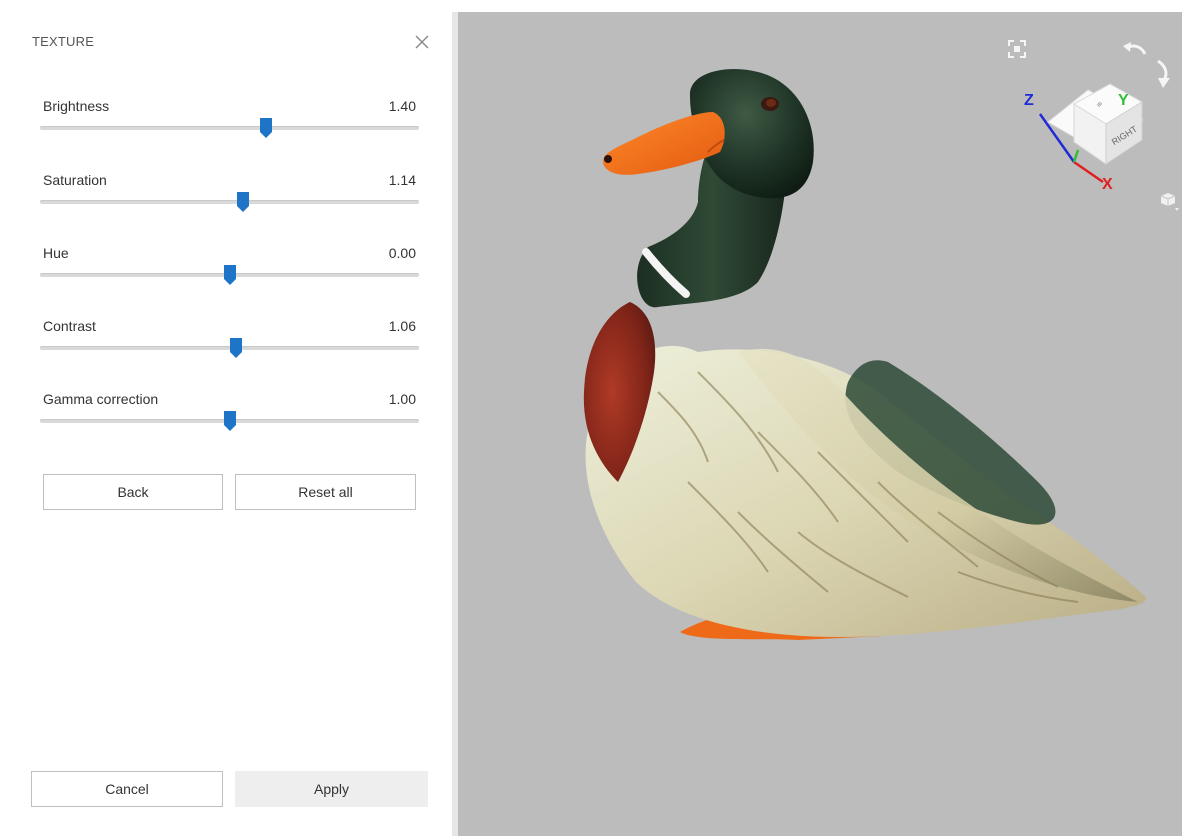 This screenshot has height=836, width=1182. What do you see at coordinates (1107, 184) in the screenshot?
I see `axis-x-label: X` at bounding box center [1107, 184].